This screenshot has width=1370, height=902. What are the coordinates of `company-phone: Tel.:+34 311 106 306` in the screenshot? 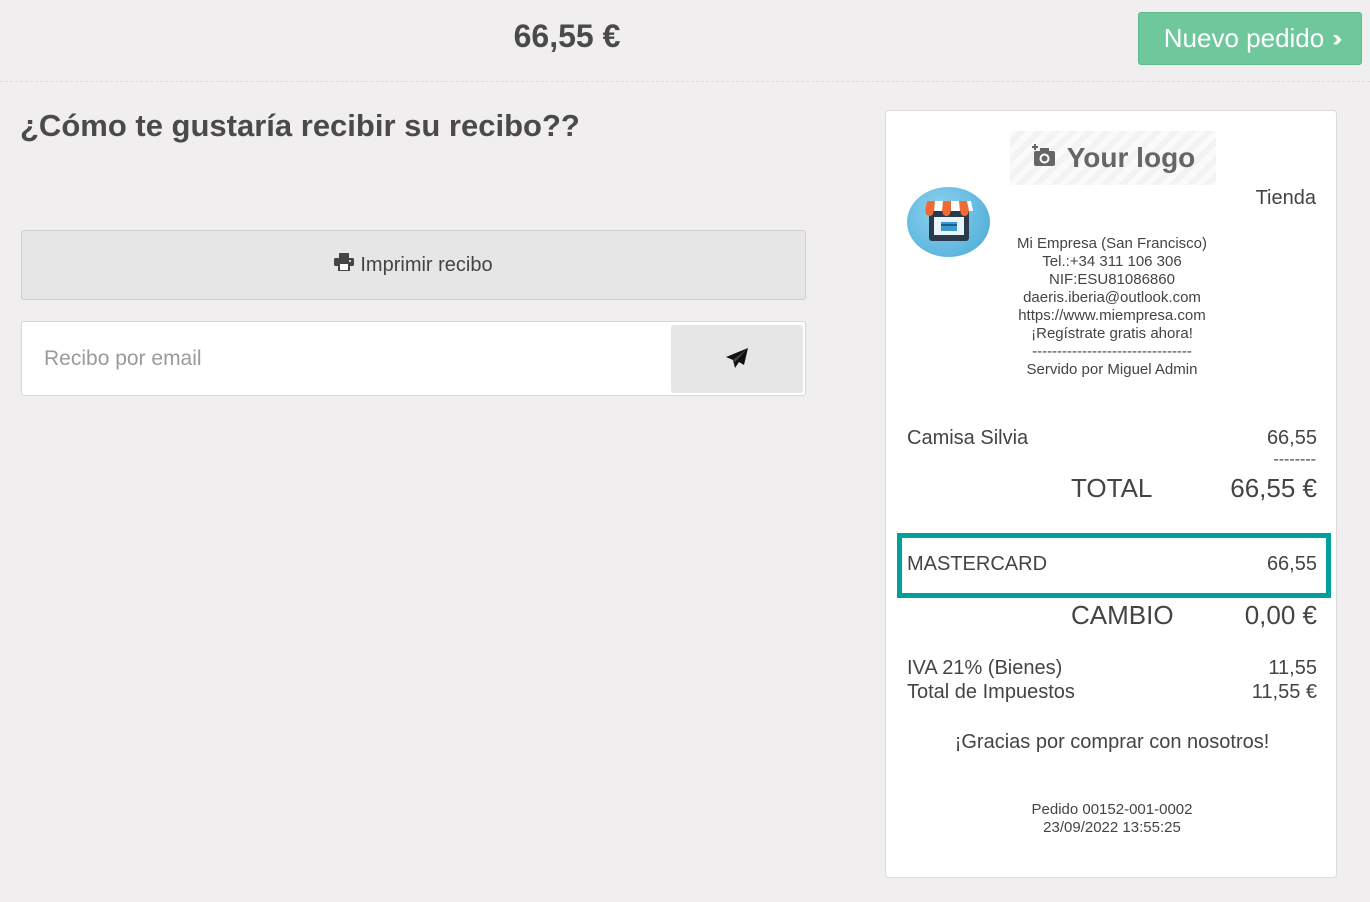 It's located at (1112, 261).